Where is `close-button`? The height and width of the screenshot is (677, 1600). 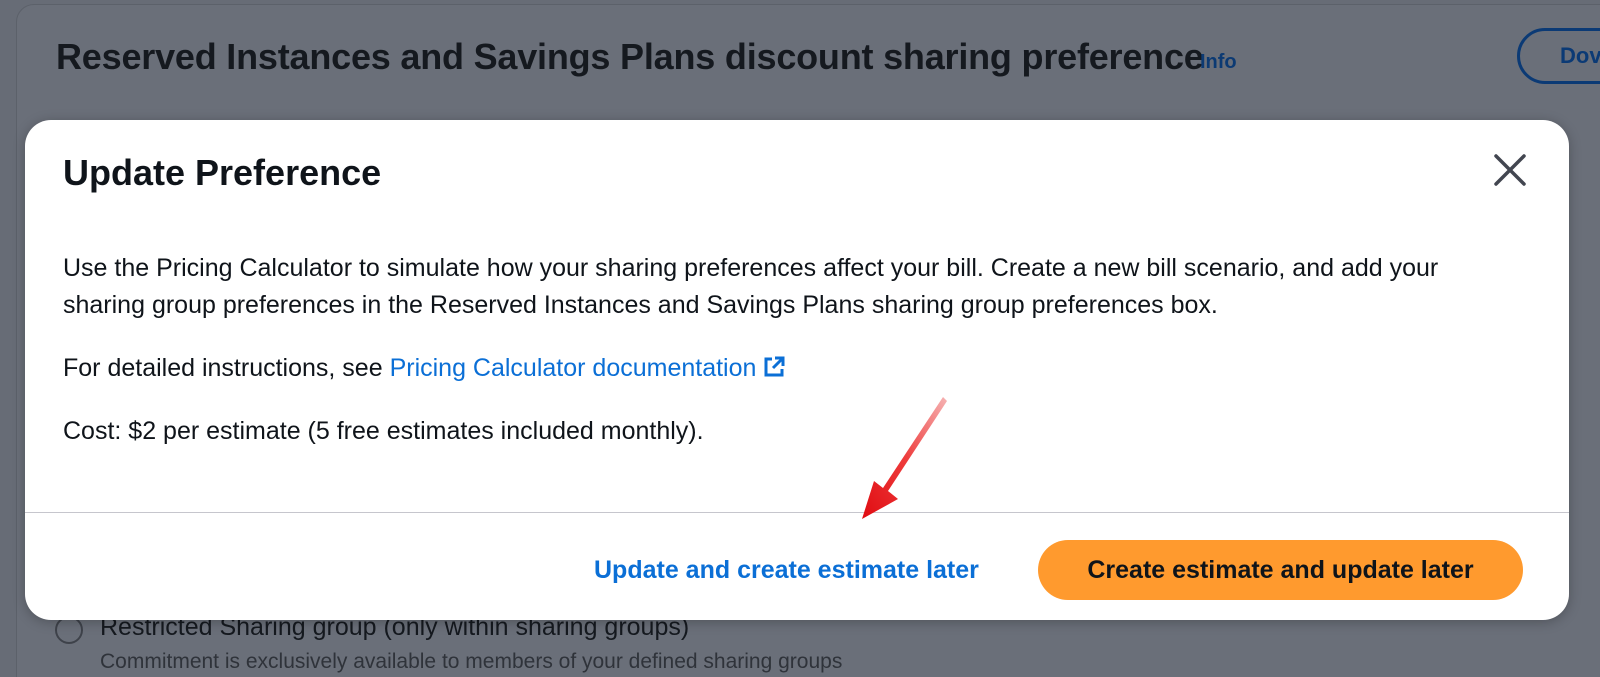 close-button is located at coordinates (1510, 170).